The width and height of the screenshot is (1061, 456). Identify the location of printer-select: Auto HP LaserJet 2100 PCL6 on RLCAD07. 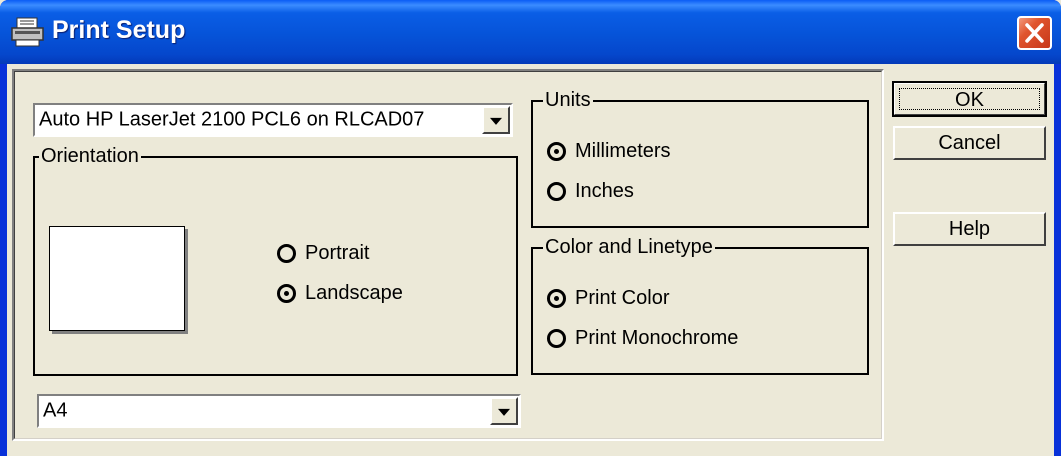
(273, 120).